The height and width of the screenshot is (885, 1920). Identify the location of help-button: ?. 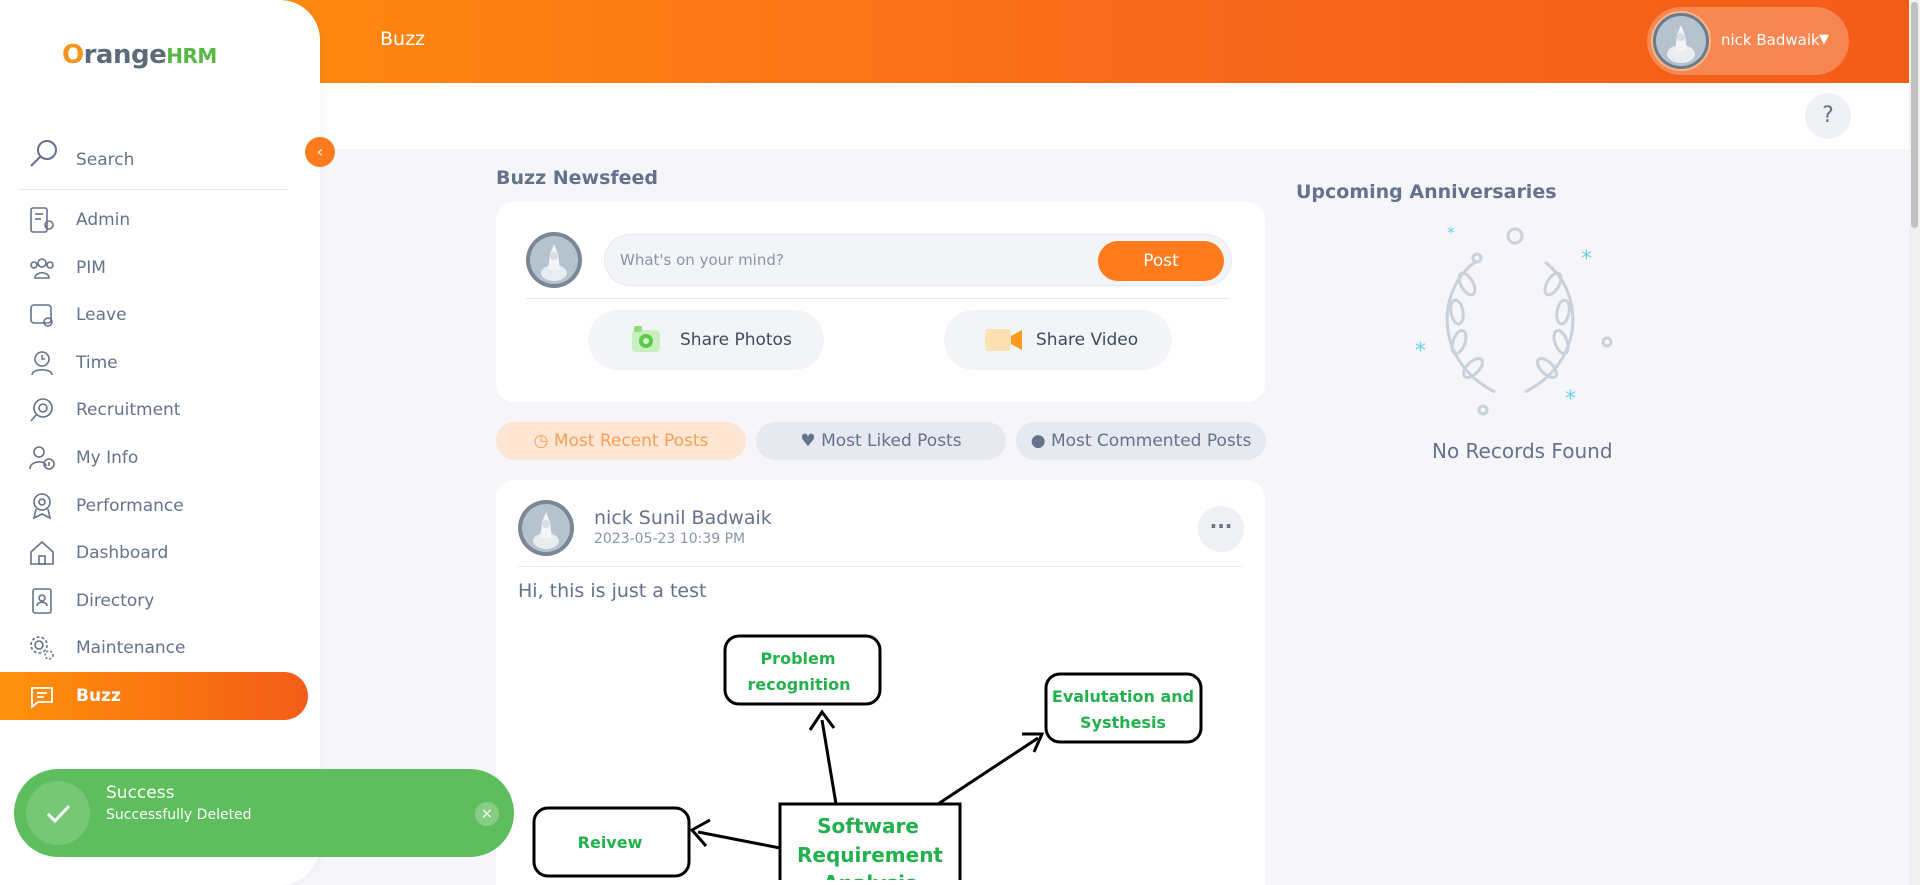
(1828, 116).